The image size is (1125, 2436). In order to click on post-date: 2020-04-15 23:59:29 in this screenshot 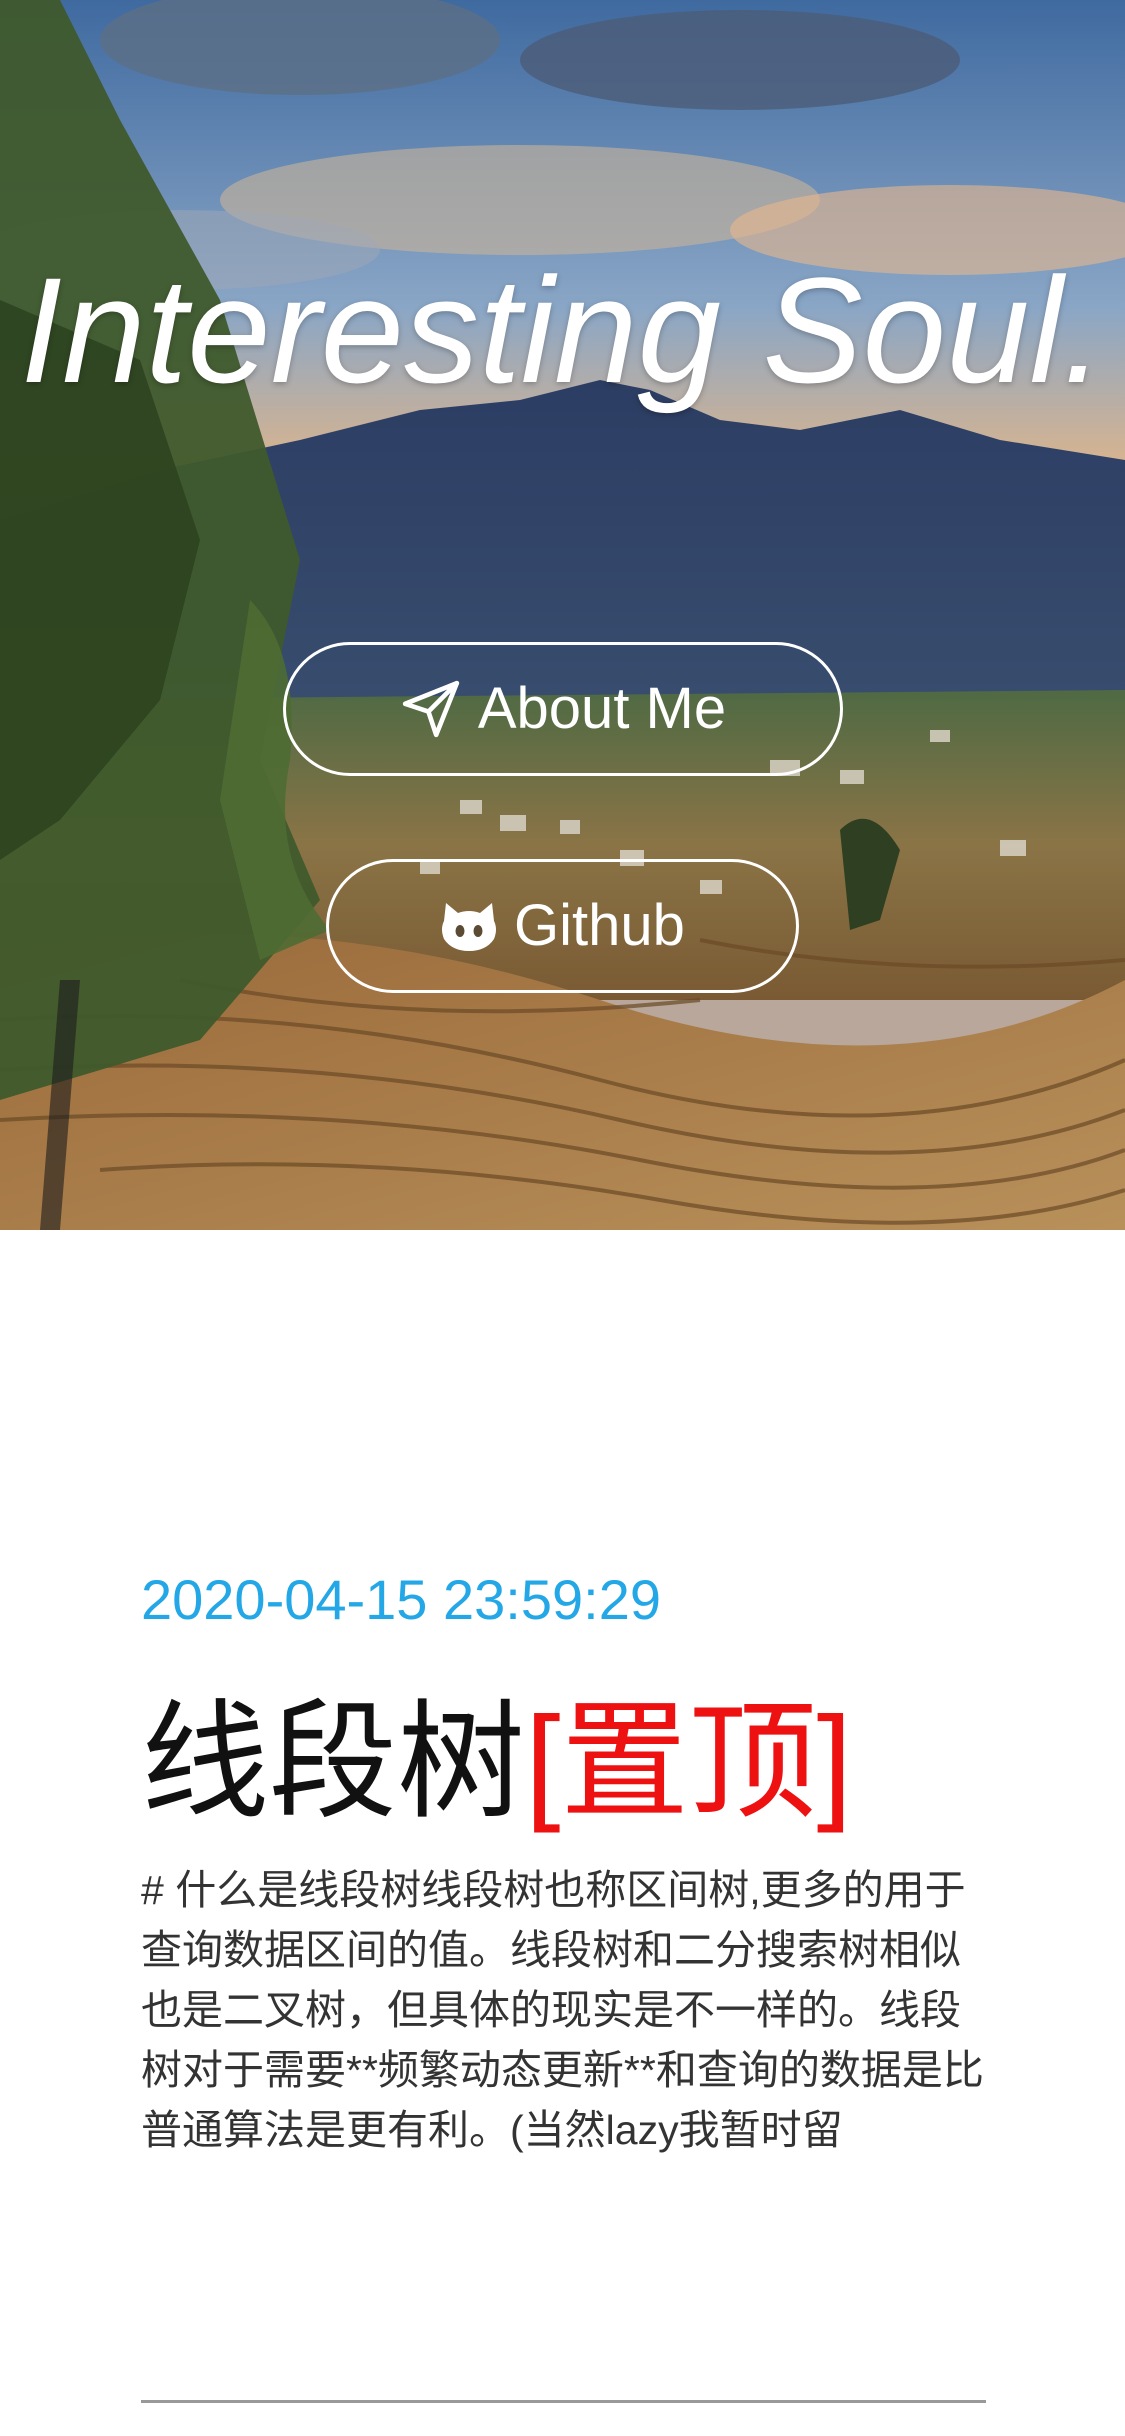, I will do `click(401, 1599)`.